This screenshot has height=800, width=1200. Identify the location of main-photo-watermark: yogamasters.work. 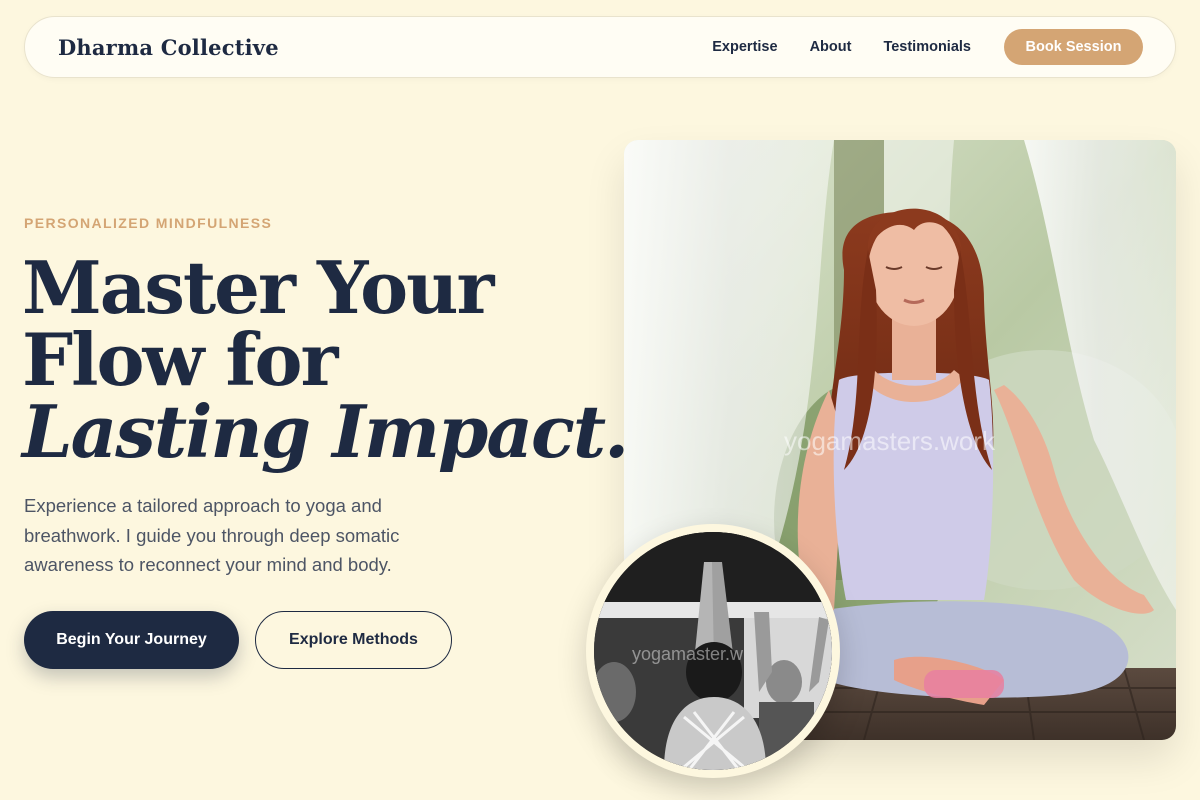
(890, 441).